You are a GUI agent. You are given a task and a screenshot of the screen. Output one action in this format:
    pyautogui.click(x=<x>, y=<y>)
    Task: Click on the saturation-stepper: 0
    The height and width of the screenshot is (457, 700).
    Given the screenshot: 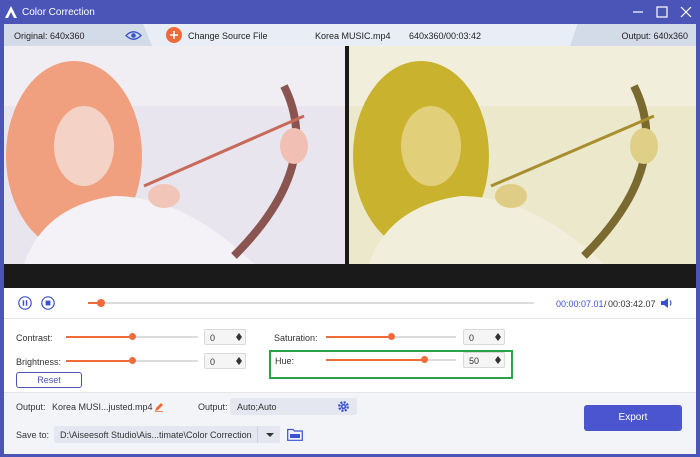 What is the action you would take?
    pyautogui.click(x=484, y=337)
    